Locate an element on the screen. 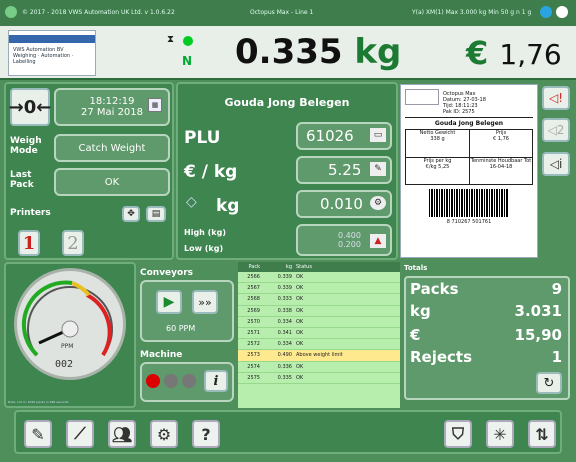 This screenshot has width=576, height=462. table-row: 2566 0.339 OK is located at coordinates (319, 278).